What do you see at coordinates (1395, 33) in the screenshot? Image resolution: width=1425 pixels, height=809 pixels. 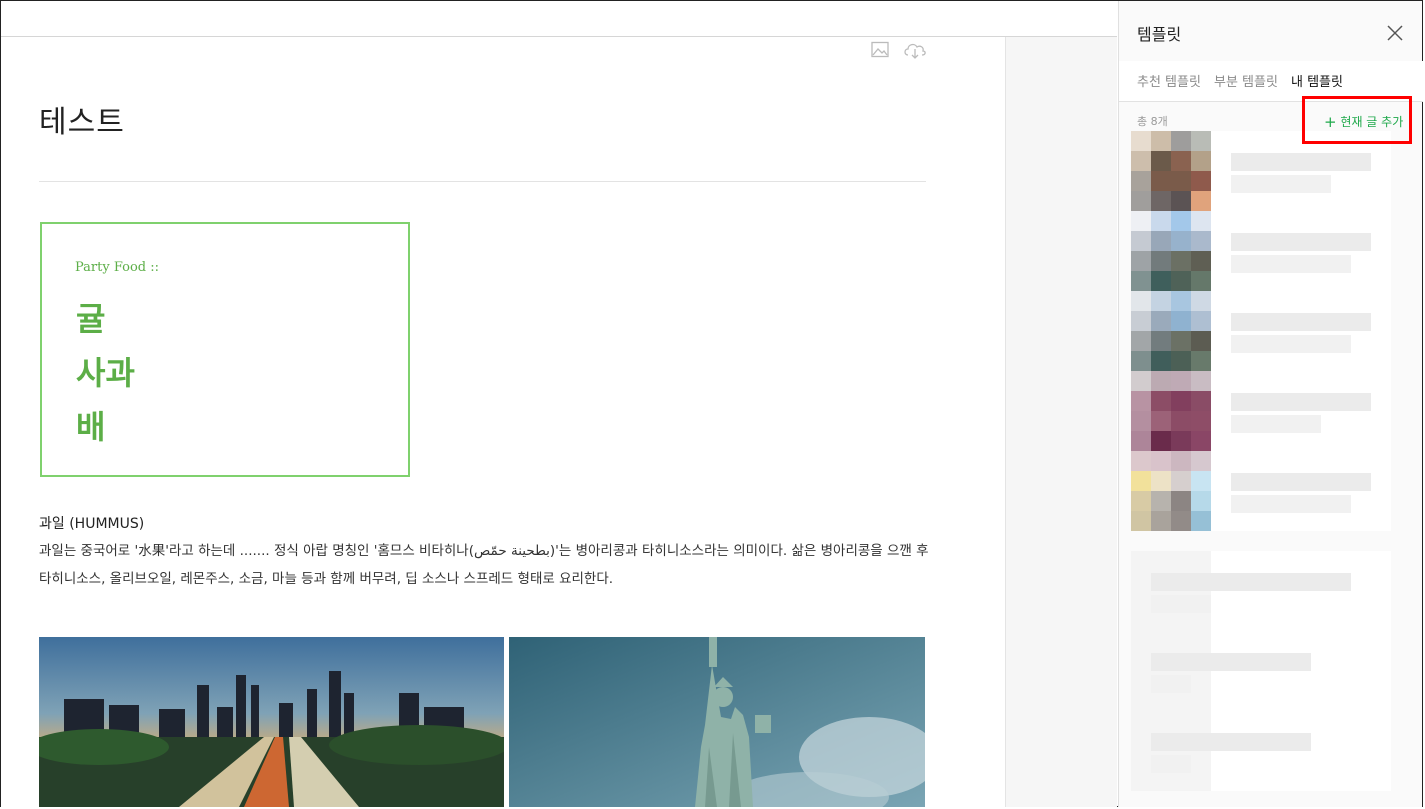 I see `close-icon` at bounding box center [1395, 33].